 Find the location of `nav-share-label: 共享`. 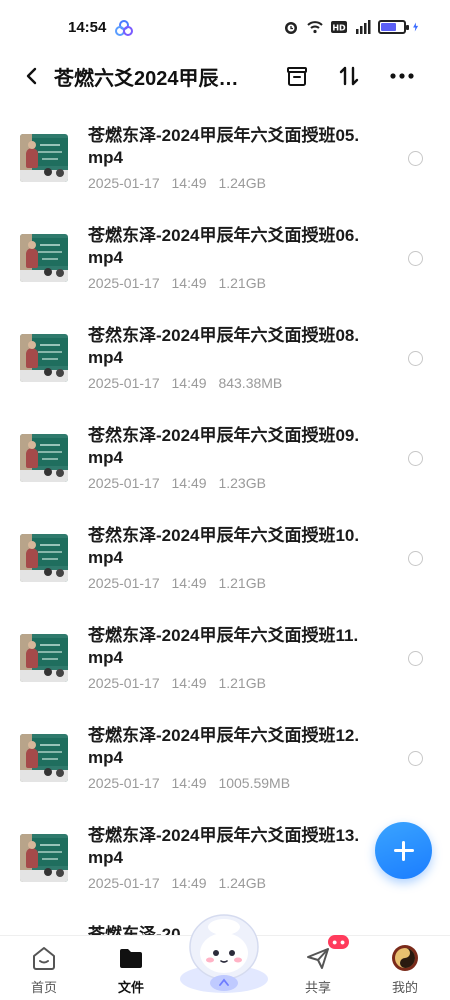

nav-share-label: 共享 is located at coordinates (317, 987).